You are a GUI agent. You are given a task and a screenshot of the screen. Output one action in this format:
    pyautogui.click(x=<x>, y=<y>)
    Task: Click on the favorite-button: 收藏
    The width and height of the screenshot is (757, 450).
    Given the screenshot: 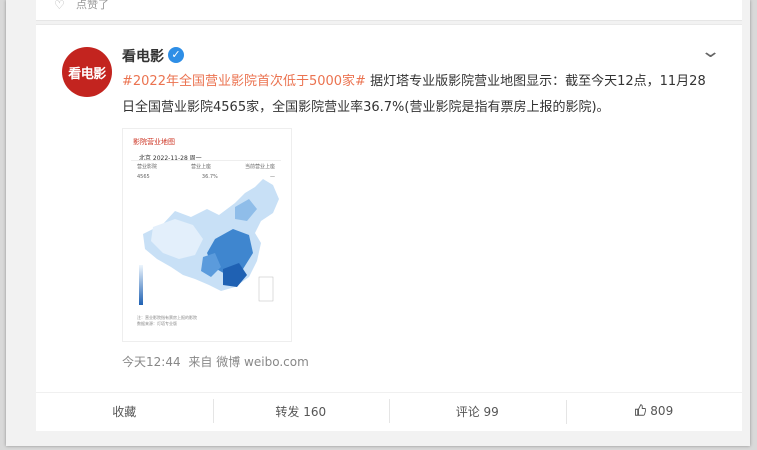 What is the action you would take?
    pyautogui.click(x=124, y=411)
    